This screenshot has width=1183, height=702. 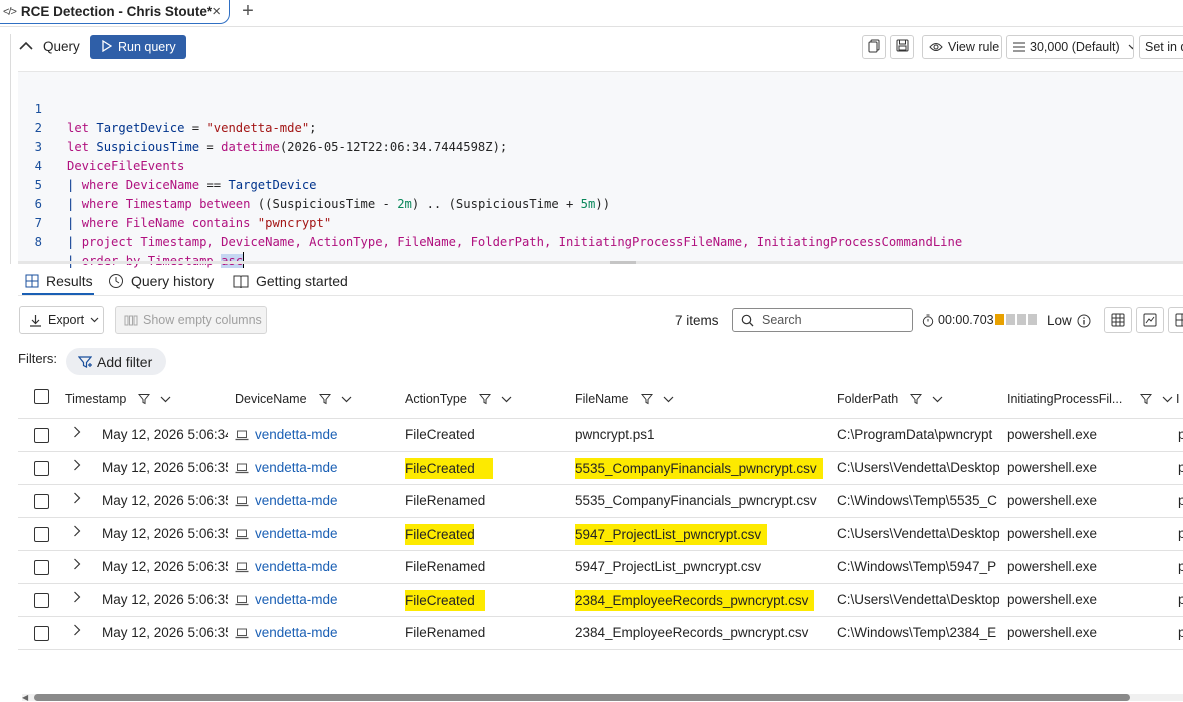 I want to click on table-view-button, so click(x=1118, y=320).